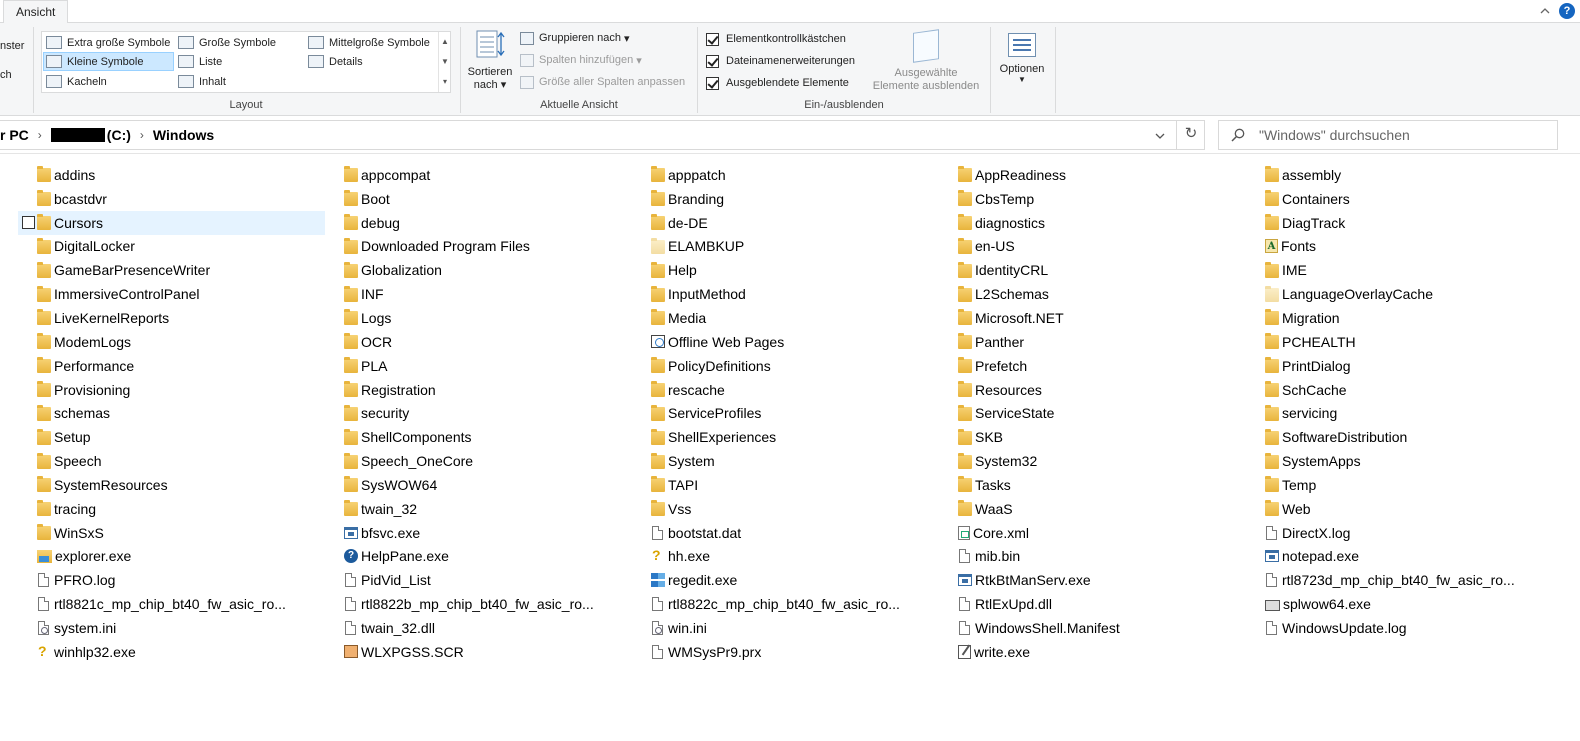 The height and width of the screenshot is (741, 1580). I want to click on file-list-item: diagnostics, so click(1092, 223).